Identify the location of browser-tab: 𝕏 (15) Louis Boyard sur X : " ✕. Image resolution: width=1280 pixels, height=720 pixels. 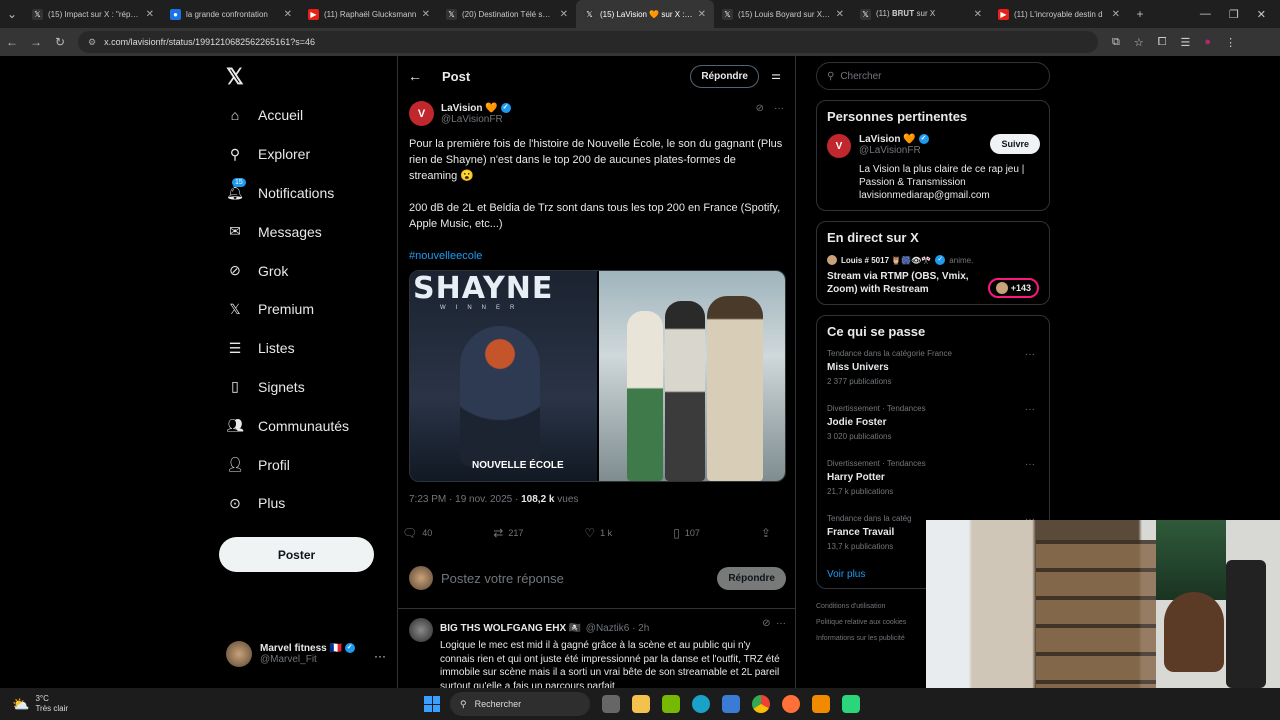
(783, 14).